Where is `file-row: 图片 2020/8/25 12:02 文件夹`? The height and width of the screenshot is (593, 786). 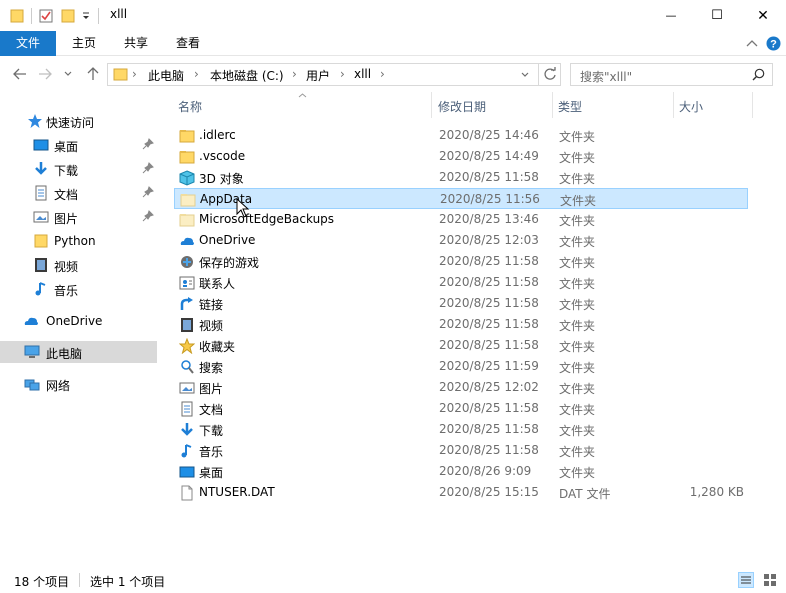
file-row: 图片 2020/8/25 12:02 文件夹 is located at coordinates (461, 387).